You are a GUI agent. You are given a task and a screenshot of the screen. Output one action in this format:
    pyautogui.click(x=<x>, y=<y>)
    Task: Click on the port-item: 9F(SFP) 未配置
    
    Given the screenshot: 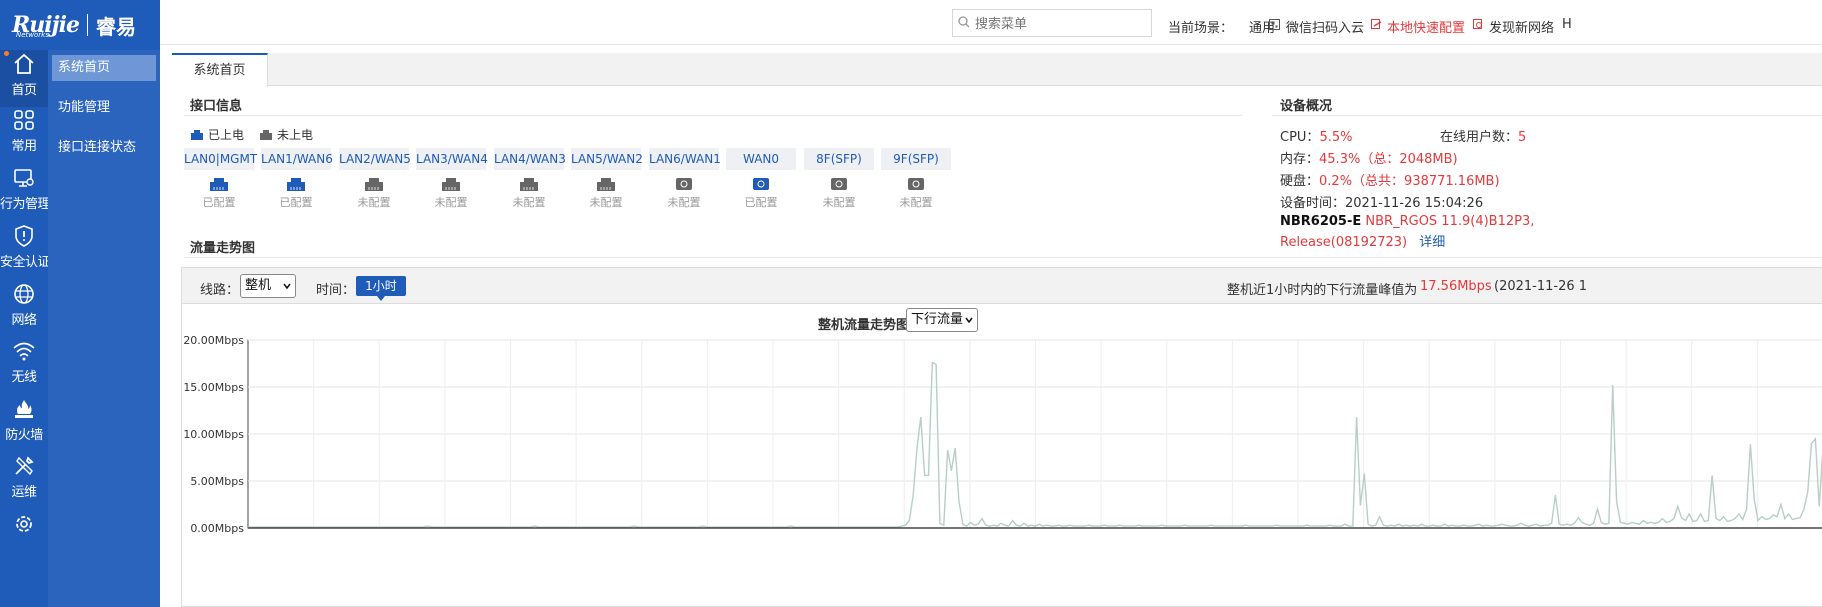 What is the action you would take?
    pyautogui.click(x=916, y=179)
    